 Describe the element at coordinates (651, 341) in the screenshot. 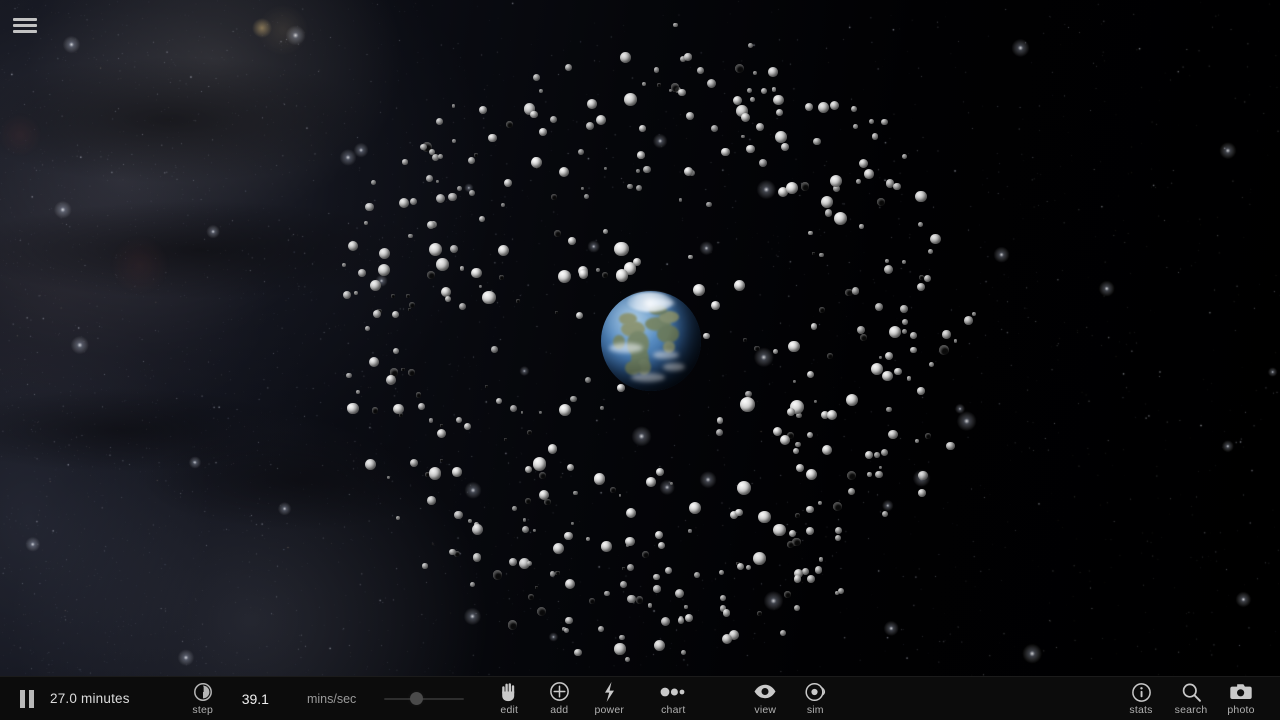

I see `earth-planet` at that location.